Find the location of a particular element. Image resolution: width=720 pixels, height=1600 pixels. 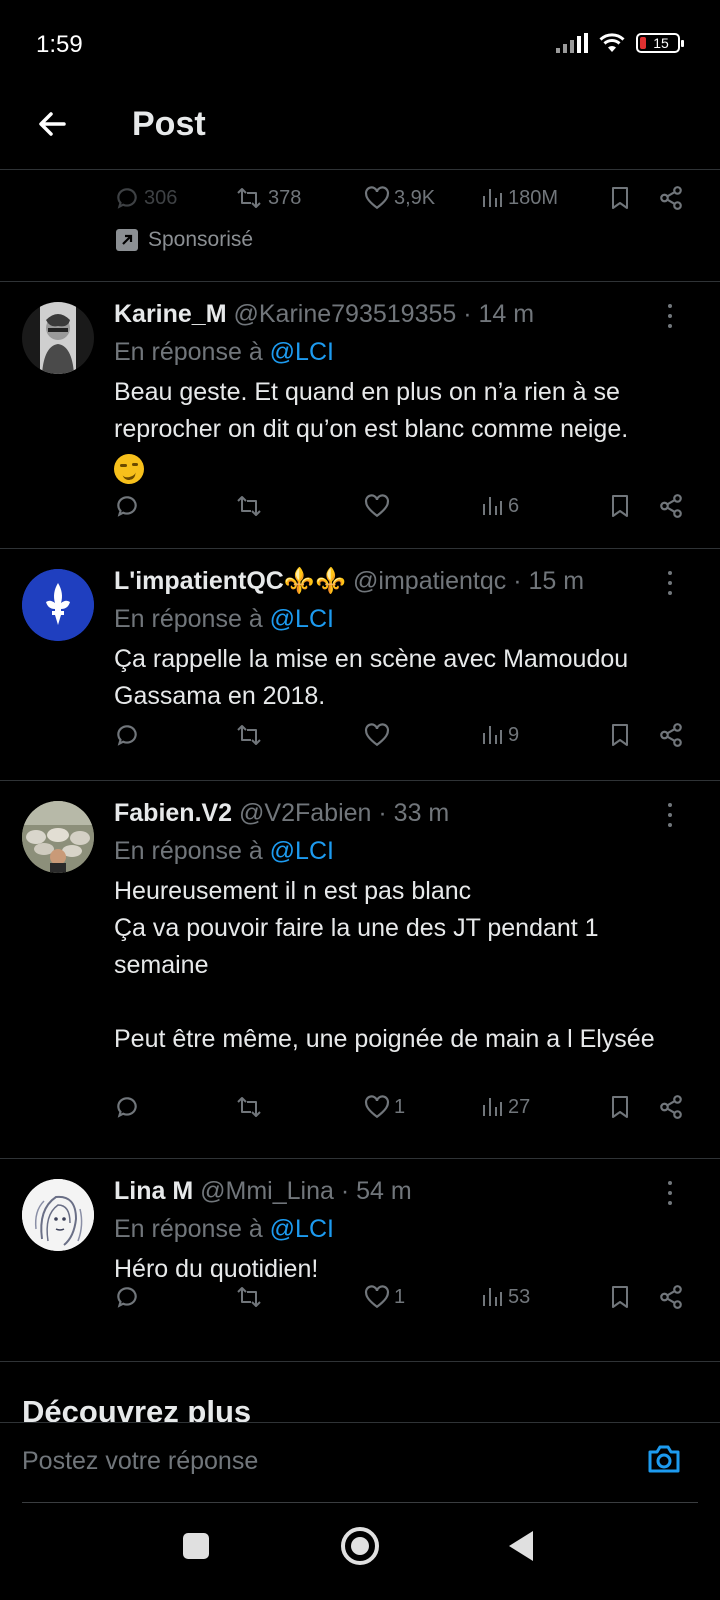

tweet-actions: 1 27 is located at coordinates (404, 1107).